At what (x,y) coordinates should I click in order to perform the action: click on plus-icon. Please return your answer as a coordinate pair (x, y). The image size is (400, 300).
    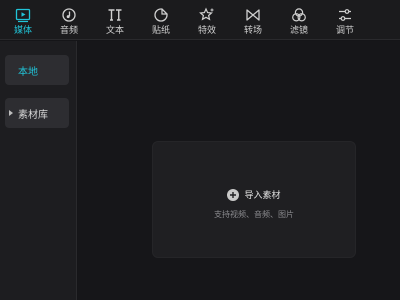
    Looking at the image, I should click on (233, 194).